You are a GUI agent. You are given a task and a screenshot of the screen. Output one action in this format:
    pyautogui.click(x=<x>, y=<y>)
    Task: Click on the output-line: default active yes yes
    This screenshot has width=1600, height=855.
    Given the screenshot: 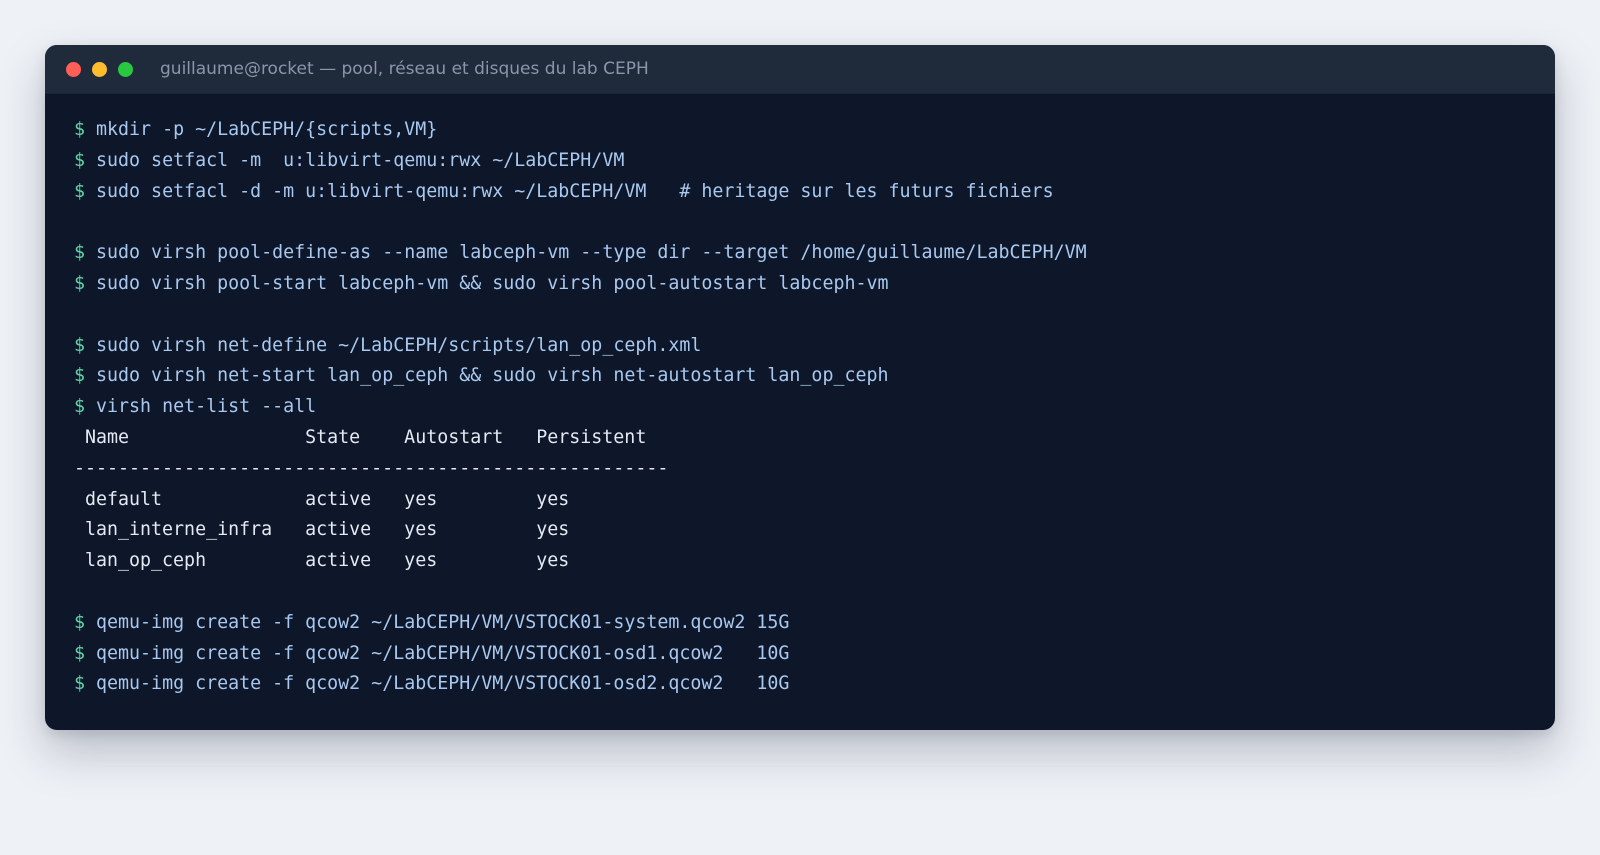 What is the action you would take?
    pyautogui.click(x=804, y=500)
    